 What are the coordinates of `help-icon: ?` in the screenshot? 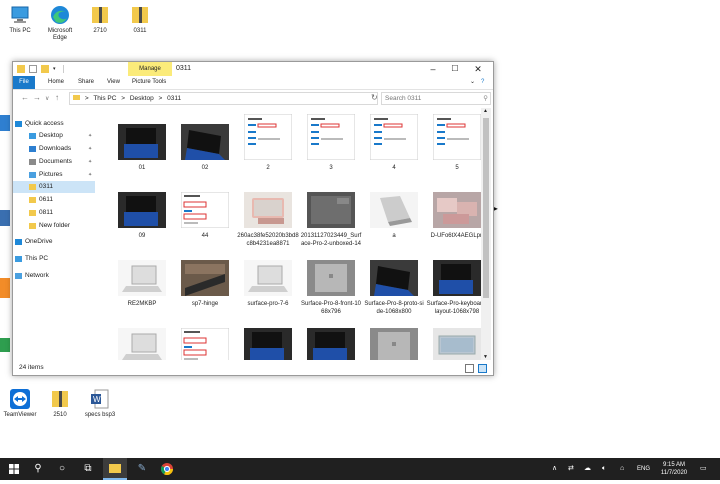 It's located at (482, 82).